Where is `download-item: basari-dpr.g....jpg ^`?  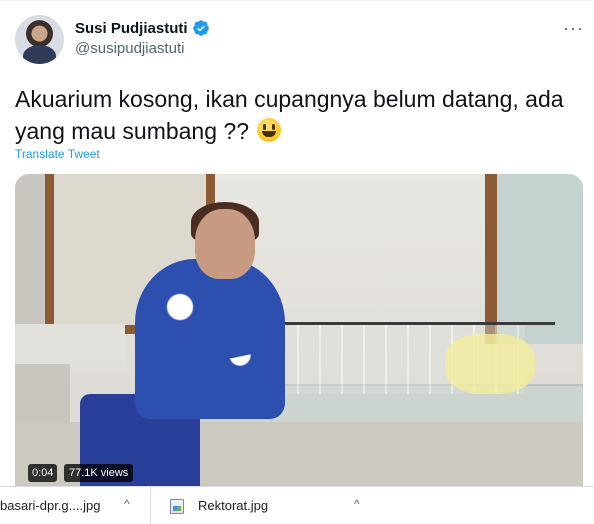
download-item: basari-dpr.g....jpg ^ is located at coordinates (75, 505).